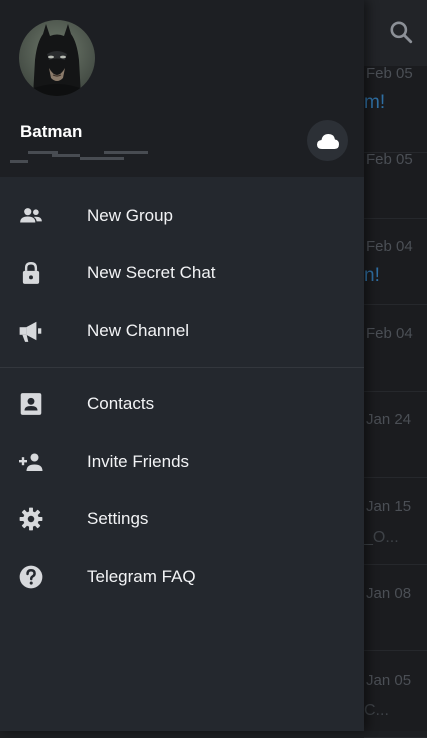 This screenshot has height=738, width=427. I want to click on chat-date: Jan 15, so click(389, 506).